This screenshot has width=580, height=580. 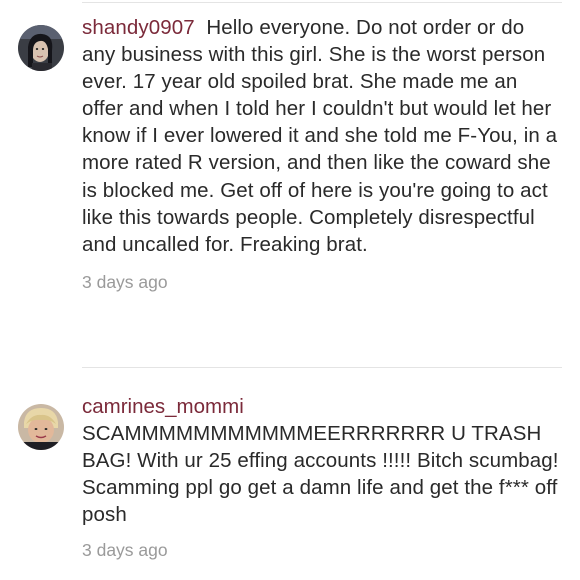 I want to click on comment-username: shandy0907, so click(x=138, y=27).